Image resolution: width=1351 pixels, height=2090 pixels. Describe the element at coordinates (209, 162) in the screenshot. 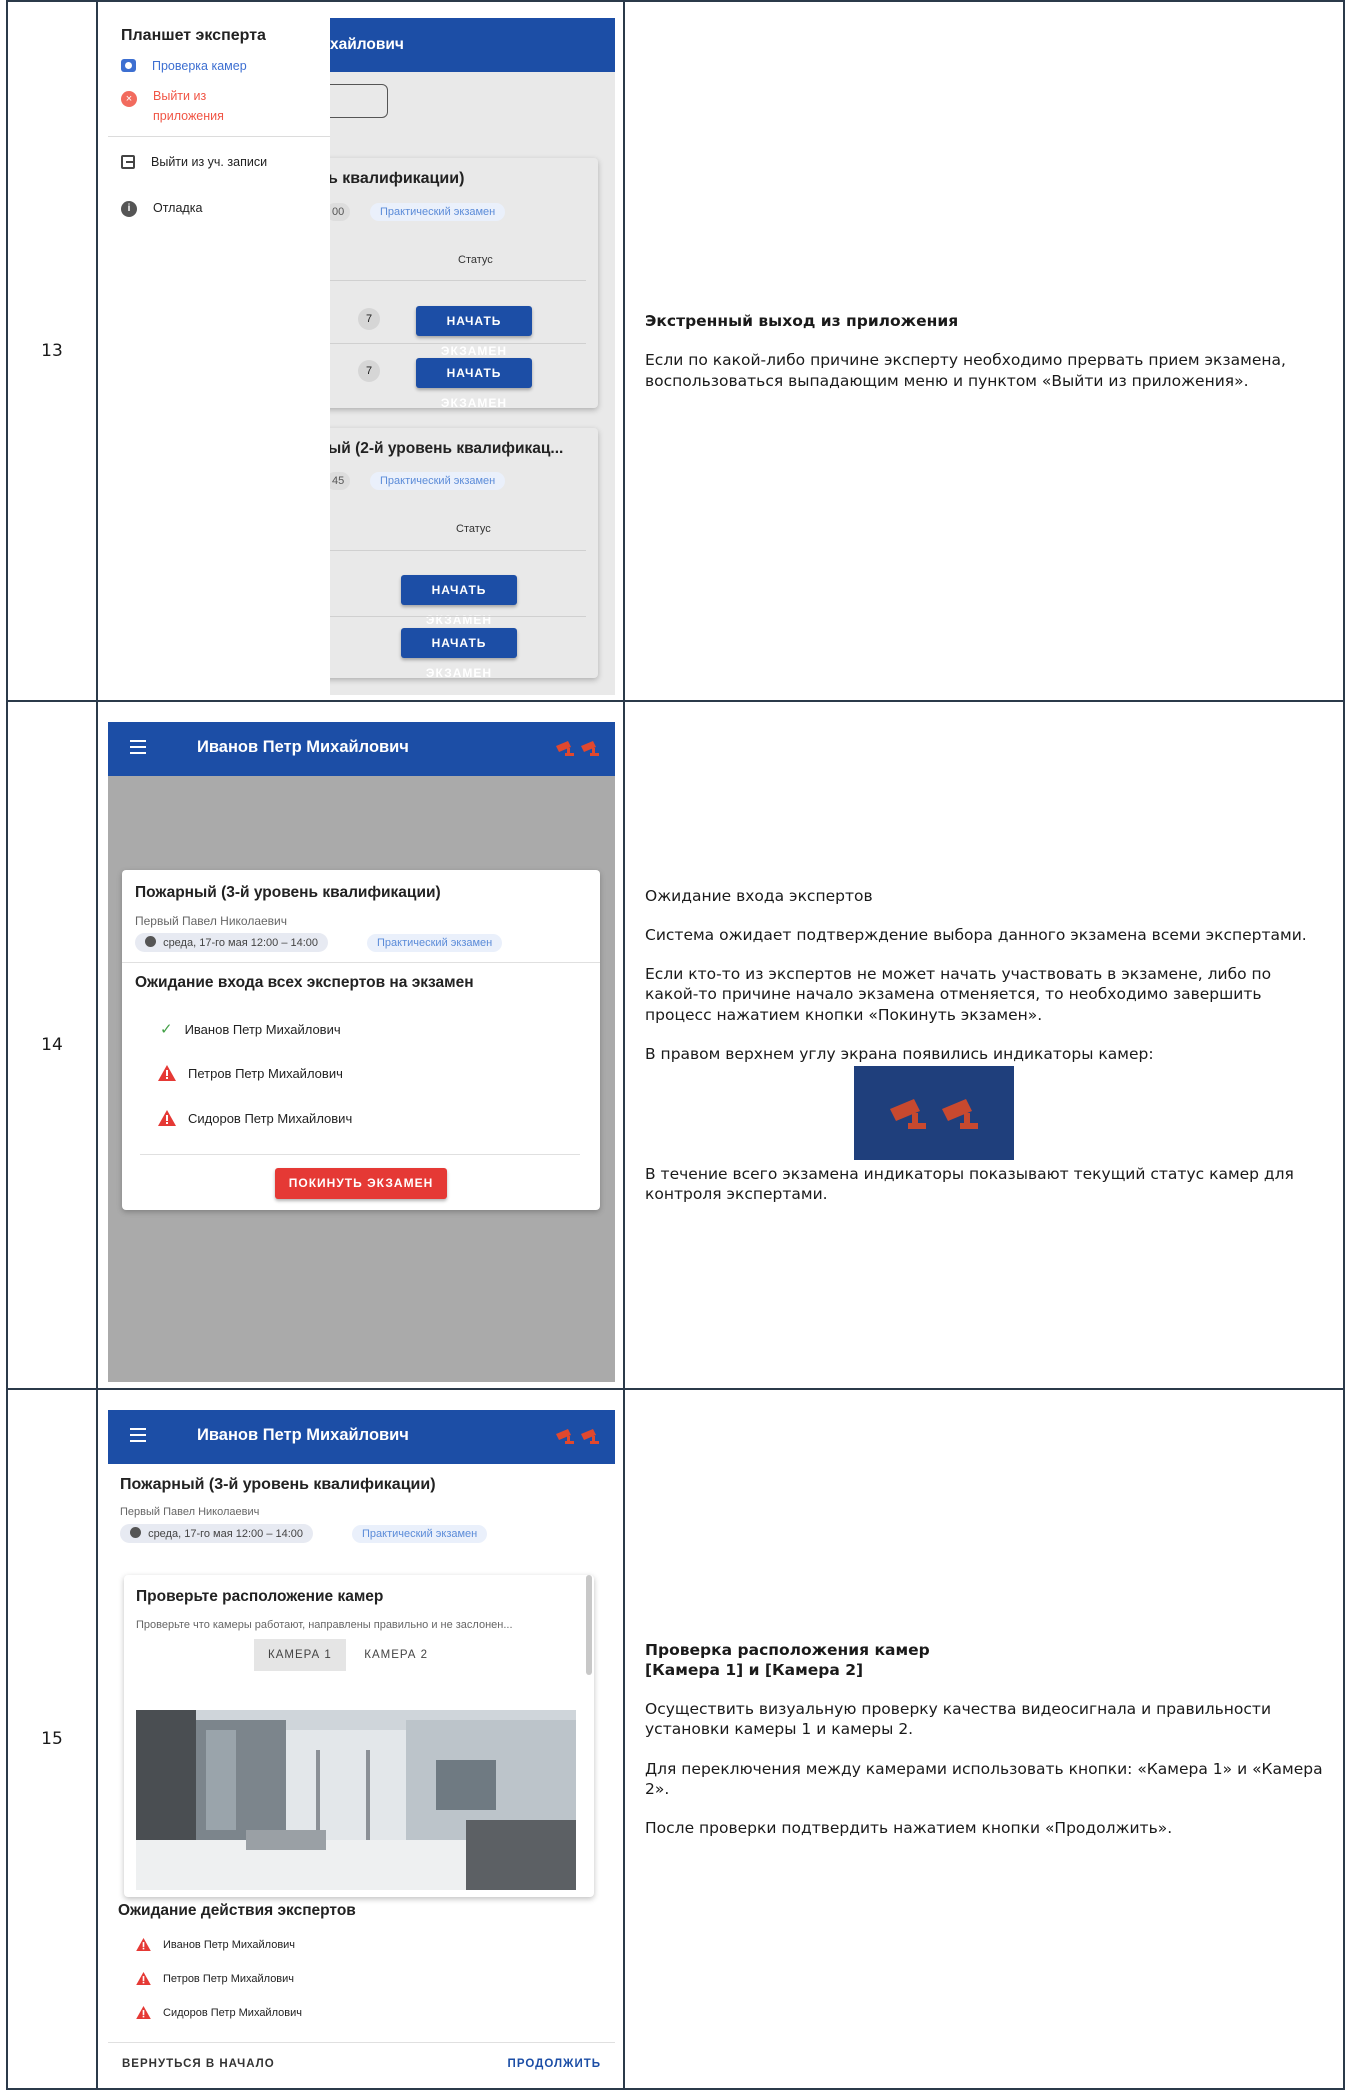

I see `drawer-item-label: Выйти из уч. записи` at that location.